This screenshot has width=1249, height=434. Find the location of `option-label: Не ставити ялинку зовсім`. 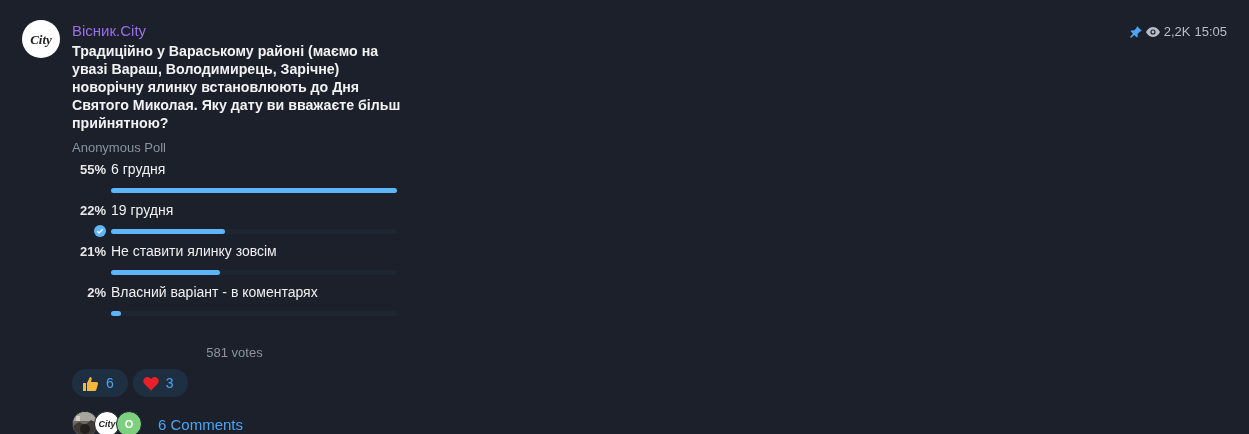

option-label: Не ставити ялинку зовсім is located at coordinates (194, 251).